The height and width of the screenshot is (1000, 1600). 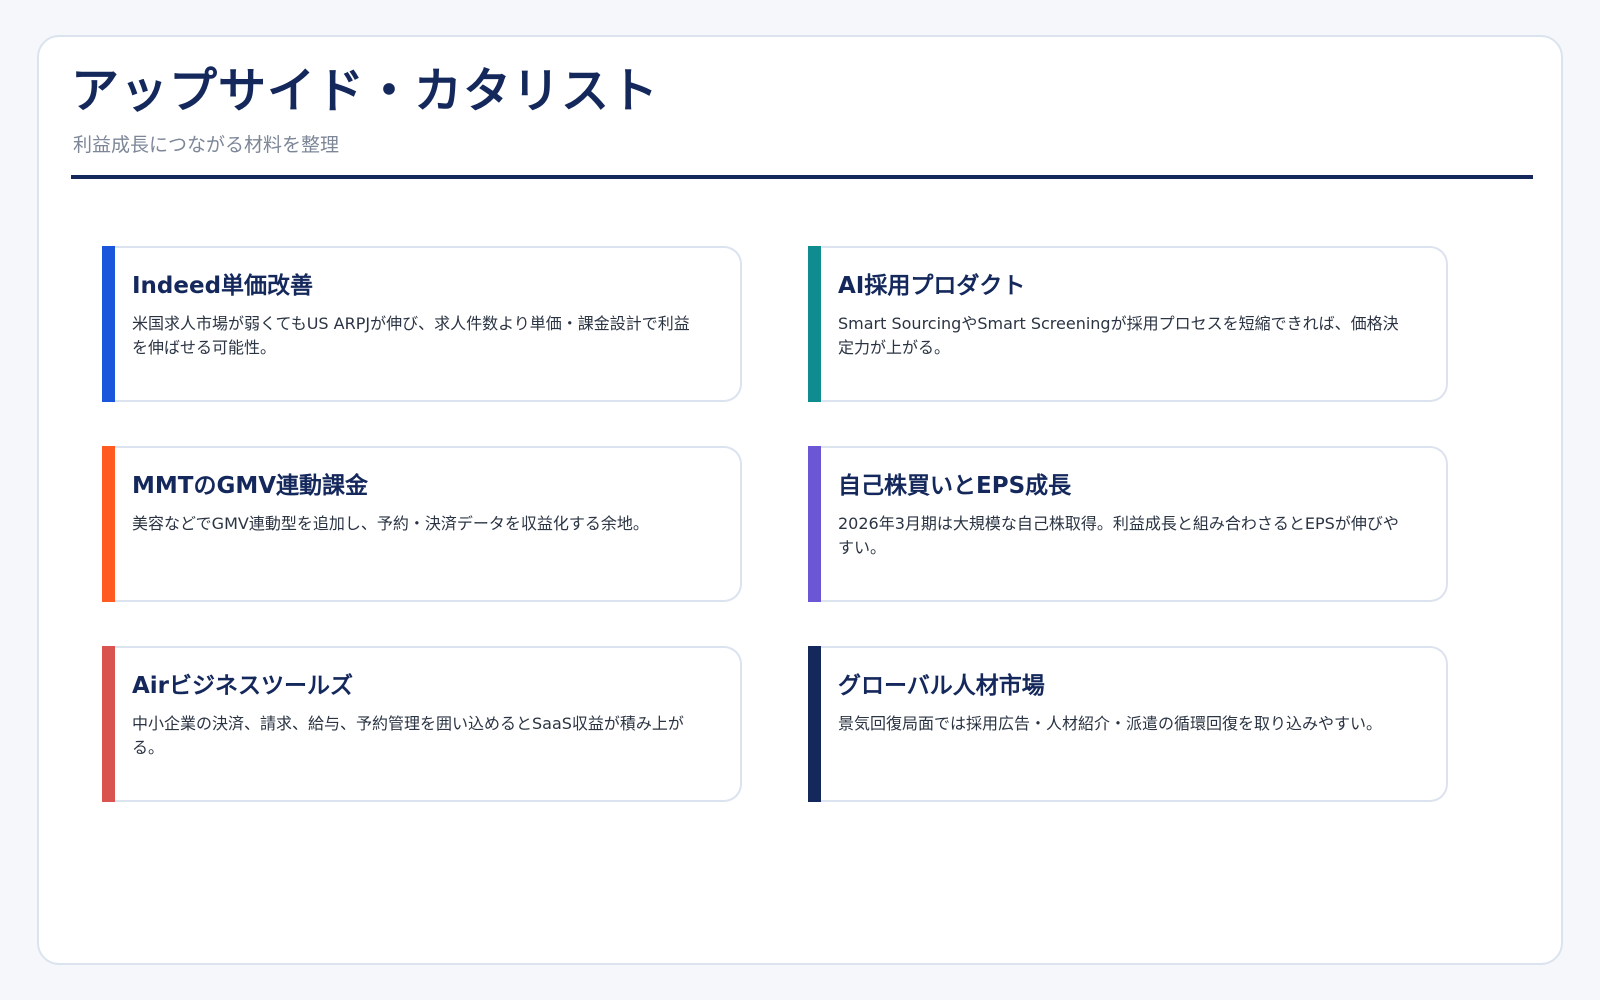 What do you see at coordinates (941, 686) in the screenshot?
I see `card-title: グローバル人材市場` at bounding box center [941, 686].